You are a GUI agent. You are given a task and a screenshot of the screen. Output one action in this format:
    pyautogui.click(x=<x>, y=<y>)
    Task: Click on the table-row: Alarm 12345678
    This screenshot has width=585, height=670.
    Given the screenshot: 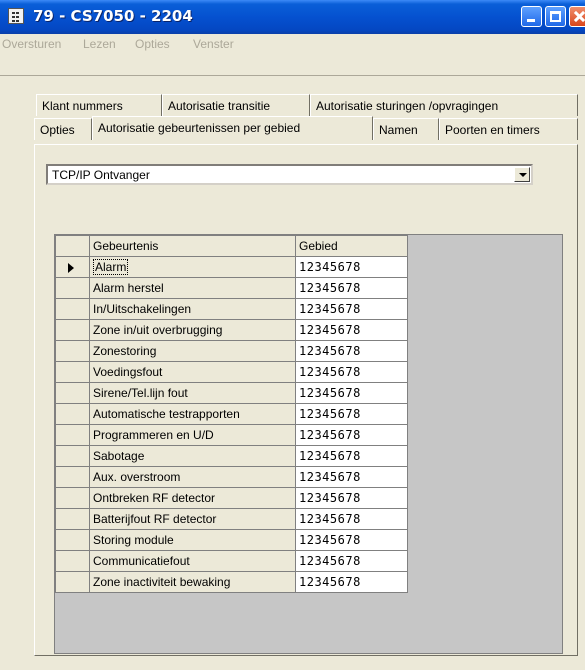 What is the action you would take?
    pyautogui.click(x=231, y=267)
    